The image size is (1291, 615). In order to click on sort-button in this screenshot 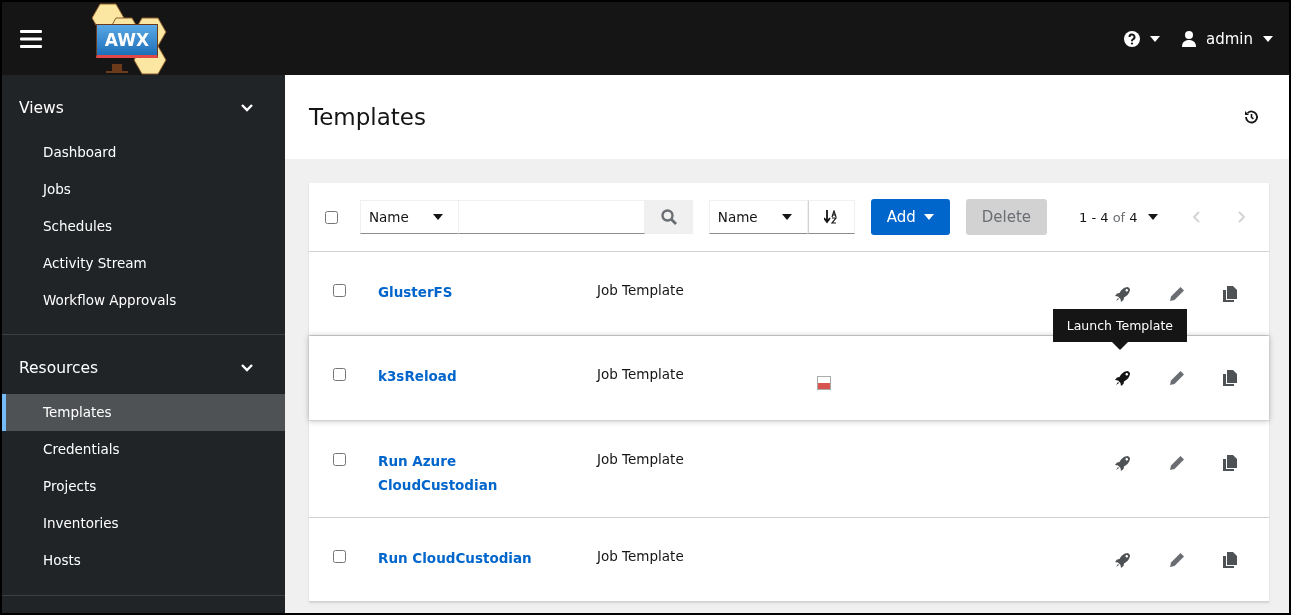, I will do `click(831, 217)`.